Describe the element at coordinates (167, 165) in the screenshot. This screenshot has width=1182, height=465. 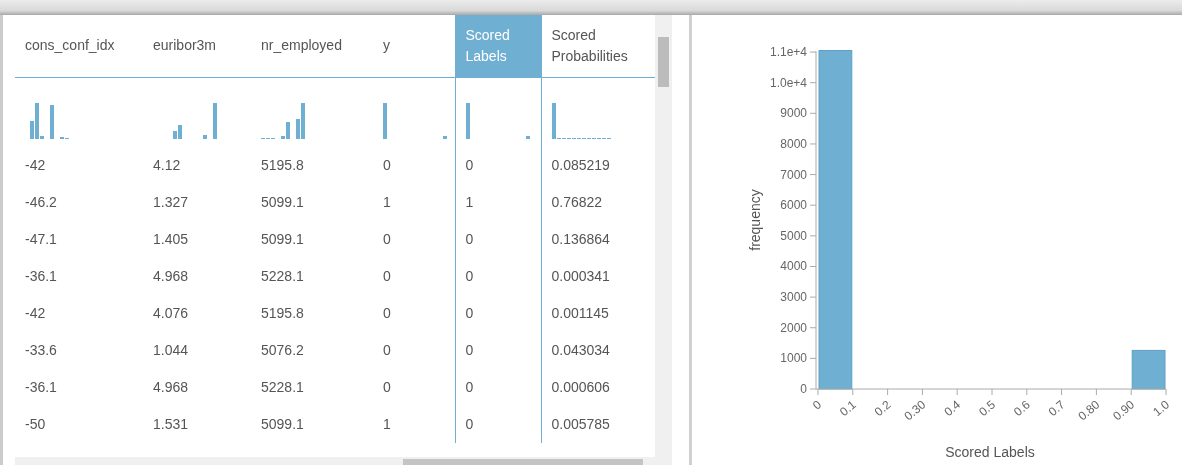
I see `table-cell: 4.12` at that location.